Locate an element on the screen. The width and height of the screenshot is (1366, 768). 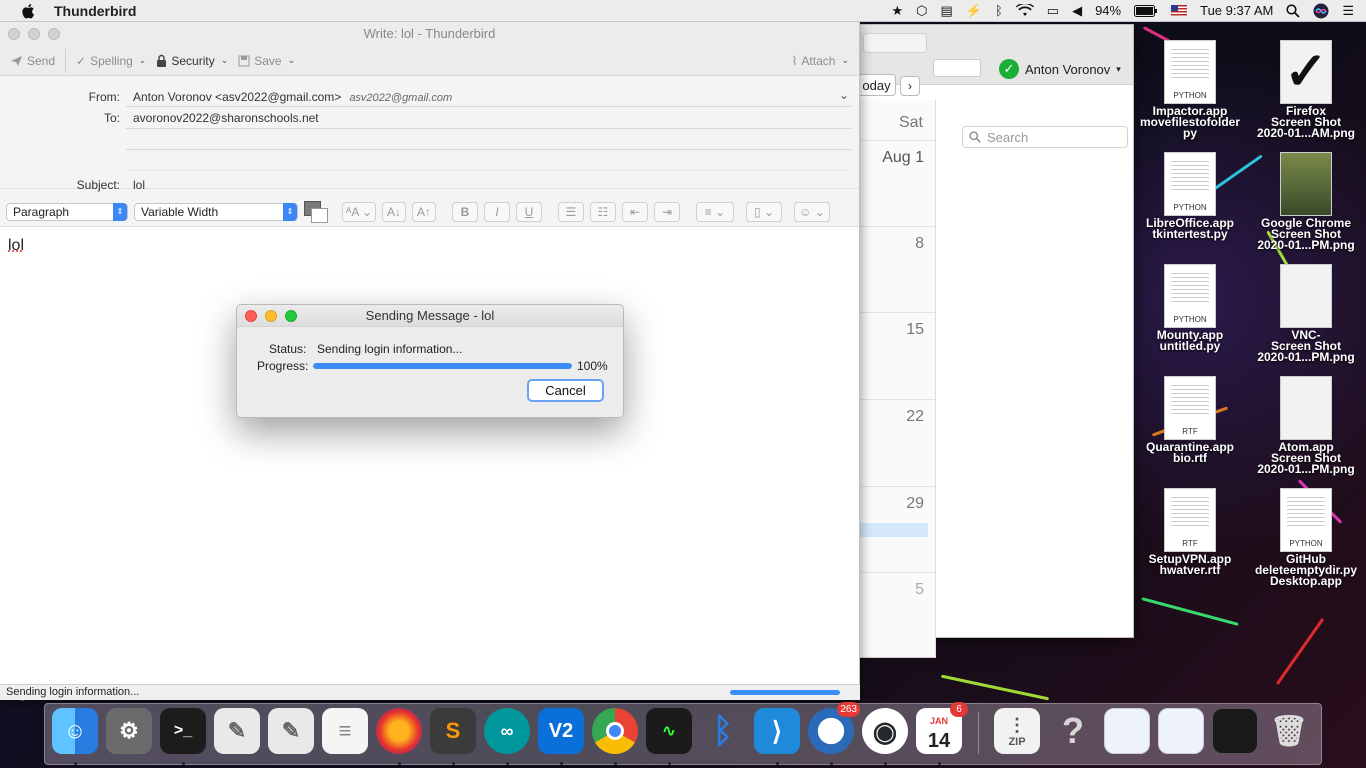
calendar-app-icon: JAN 14 6 is located at coordinates (942, 728).